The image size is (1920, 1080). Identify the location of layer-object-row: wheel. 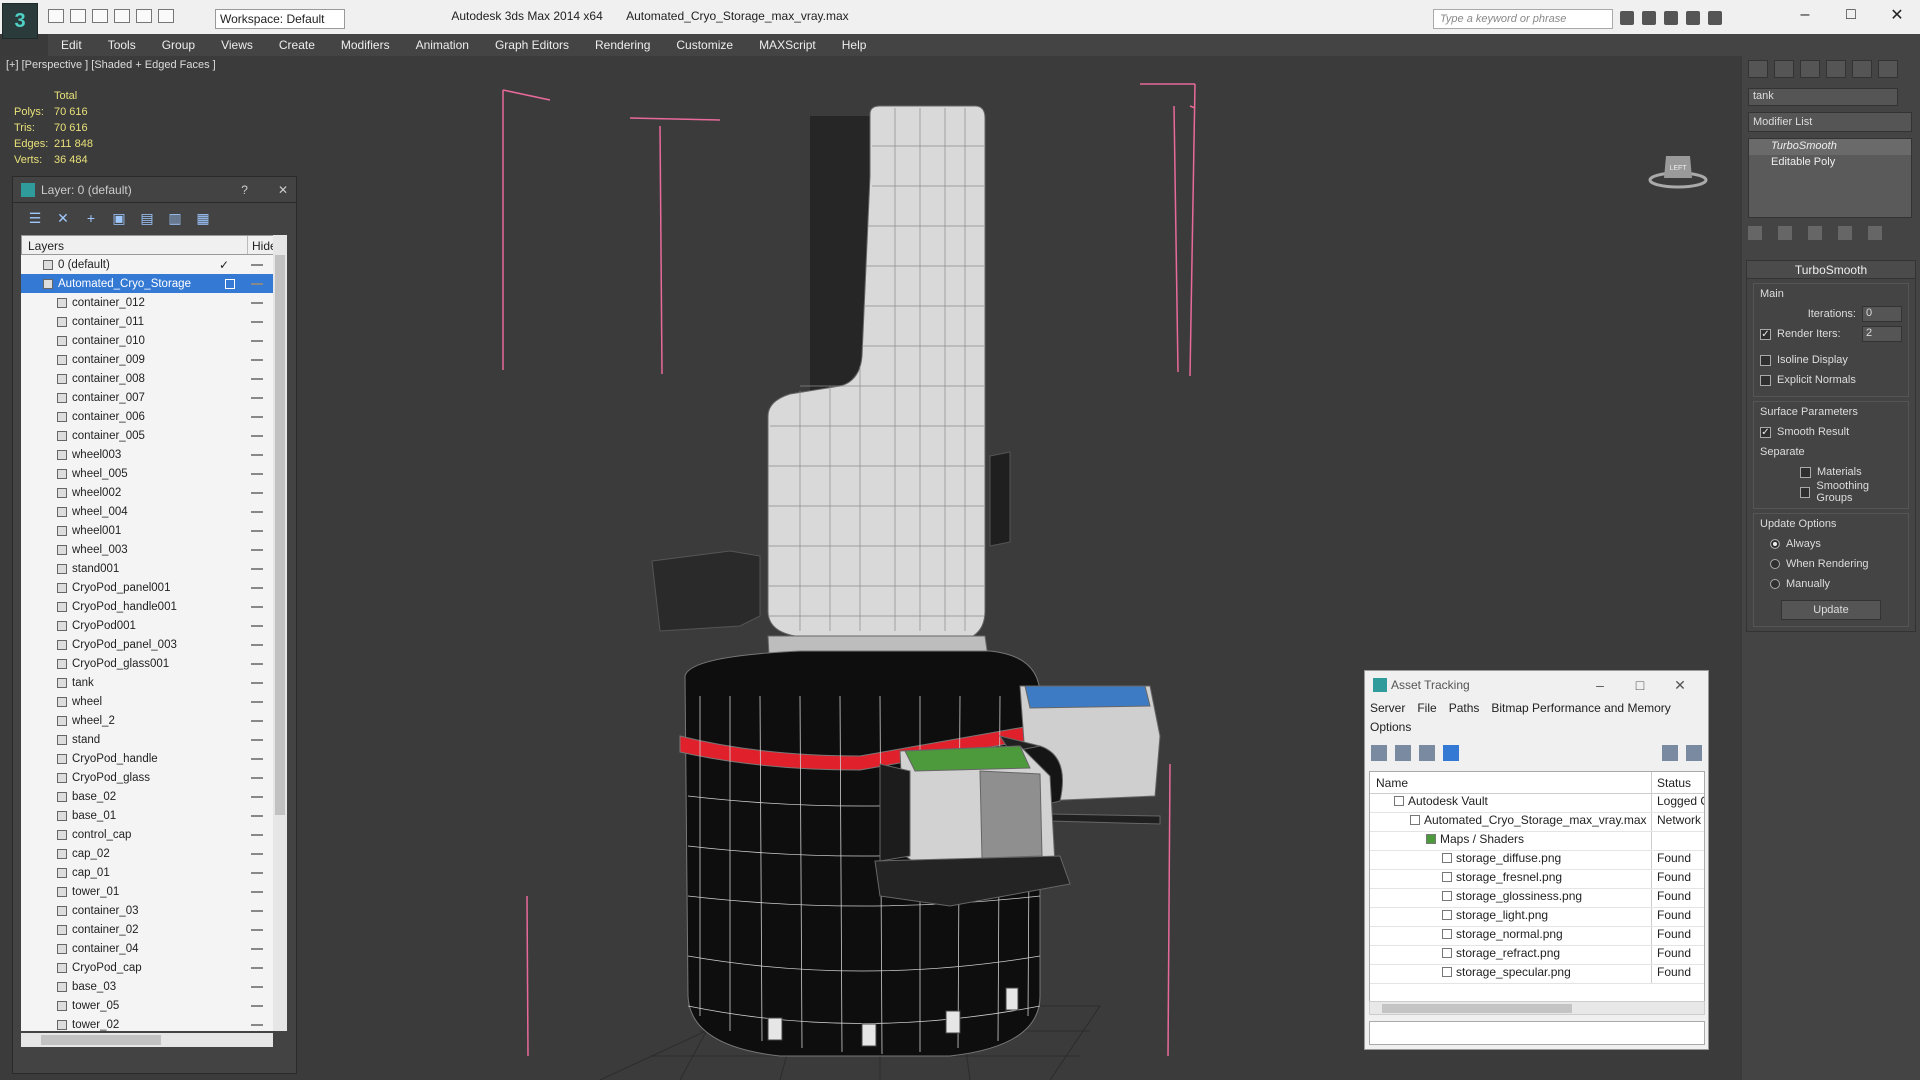
(147, 701).